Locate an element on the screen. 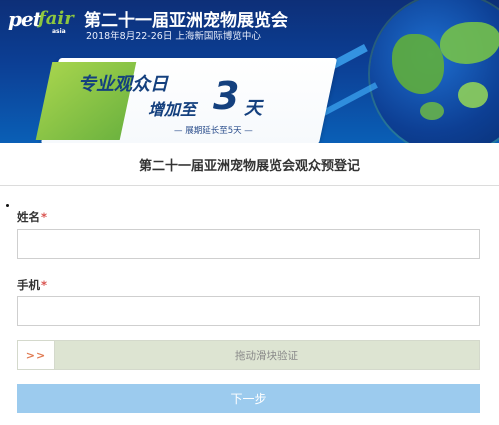  logo-fair-text: fair is located at coordinates (56, 18).